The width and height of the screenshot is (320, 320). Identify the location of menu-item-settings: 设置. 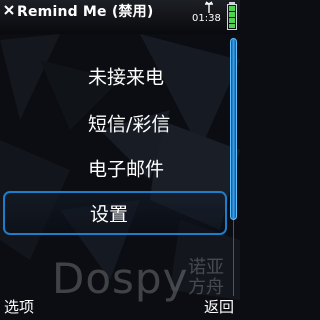
(115, 213).